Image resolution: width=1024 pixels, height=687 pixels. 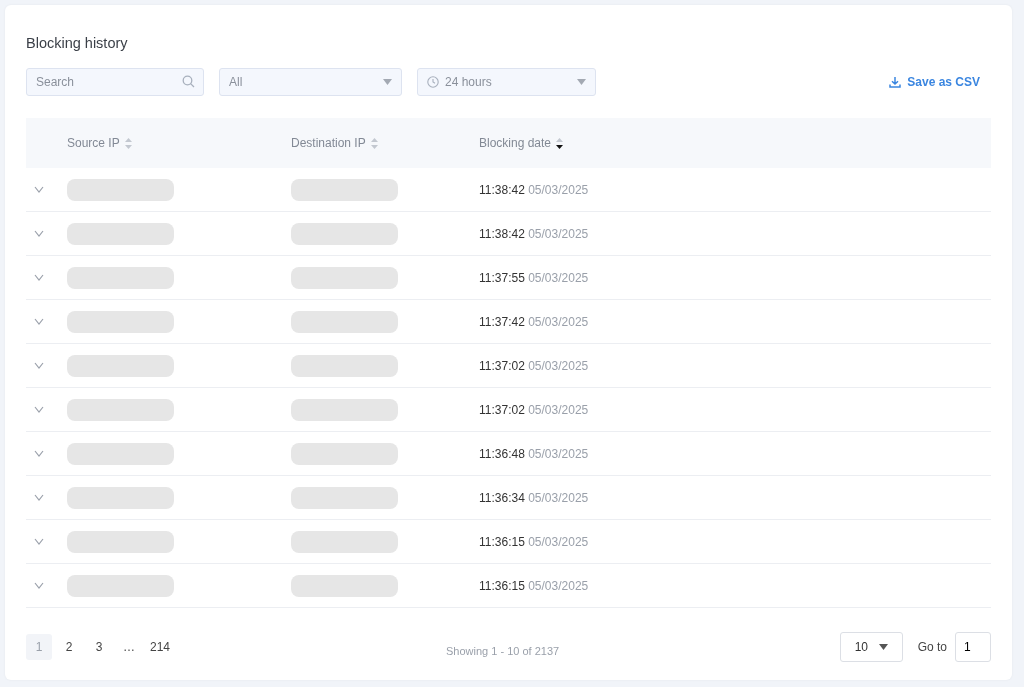 I want to click on page-title: Blocking history, so click(x=77, y=43).